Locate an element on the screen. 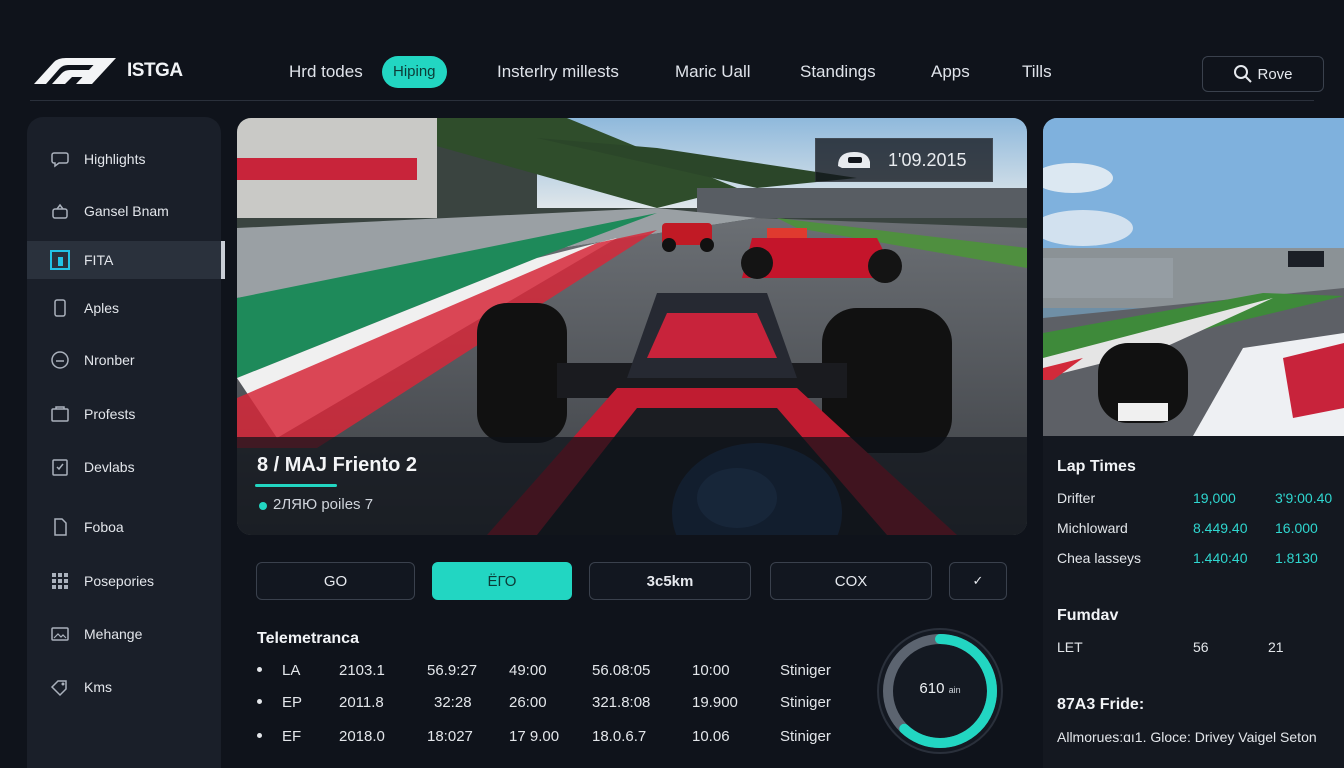 Image resolution: width=1344 pixels, height=768 pixels. lap-value-a: 1.440:40 is located at coordinates (1220, 558).